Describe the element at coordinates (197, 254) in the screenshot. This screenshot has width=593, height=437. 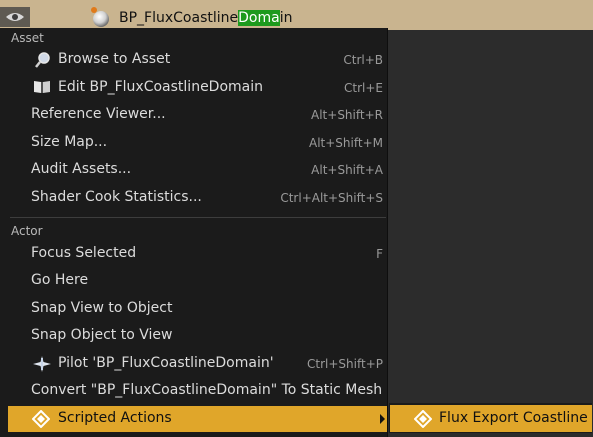
I see `menu-item-focus-selected: Focus Selected F` at that location.